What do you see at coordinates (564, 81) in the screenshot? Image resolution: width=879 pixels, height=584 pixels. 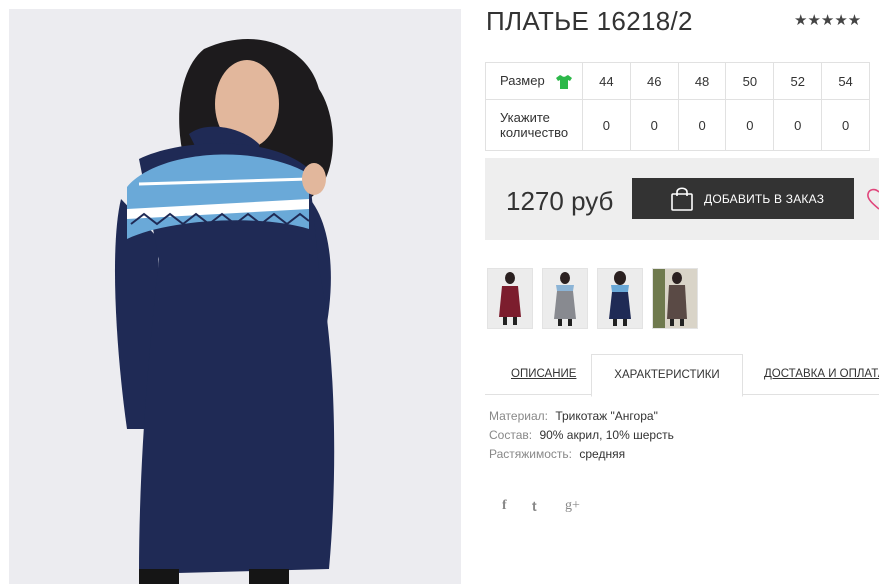 I see `size-chart-icon` at bounding box center [564, 81].